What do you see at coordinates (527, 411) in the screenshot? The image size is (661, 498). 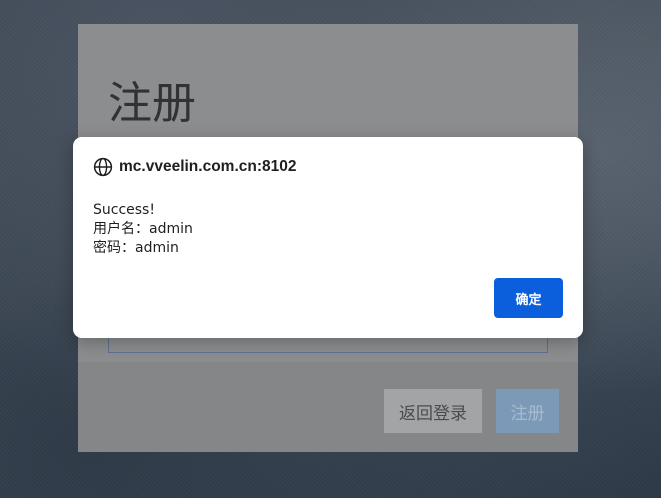 I see `register-button: 注册` at bounding box center [527, 411].